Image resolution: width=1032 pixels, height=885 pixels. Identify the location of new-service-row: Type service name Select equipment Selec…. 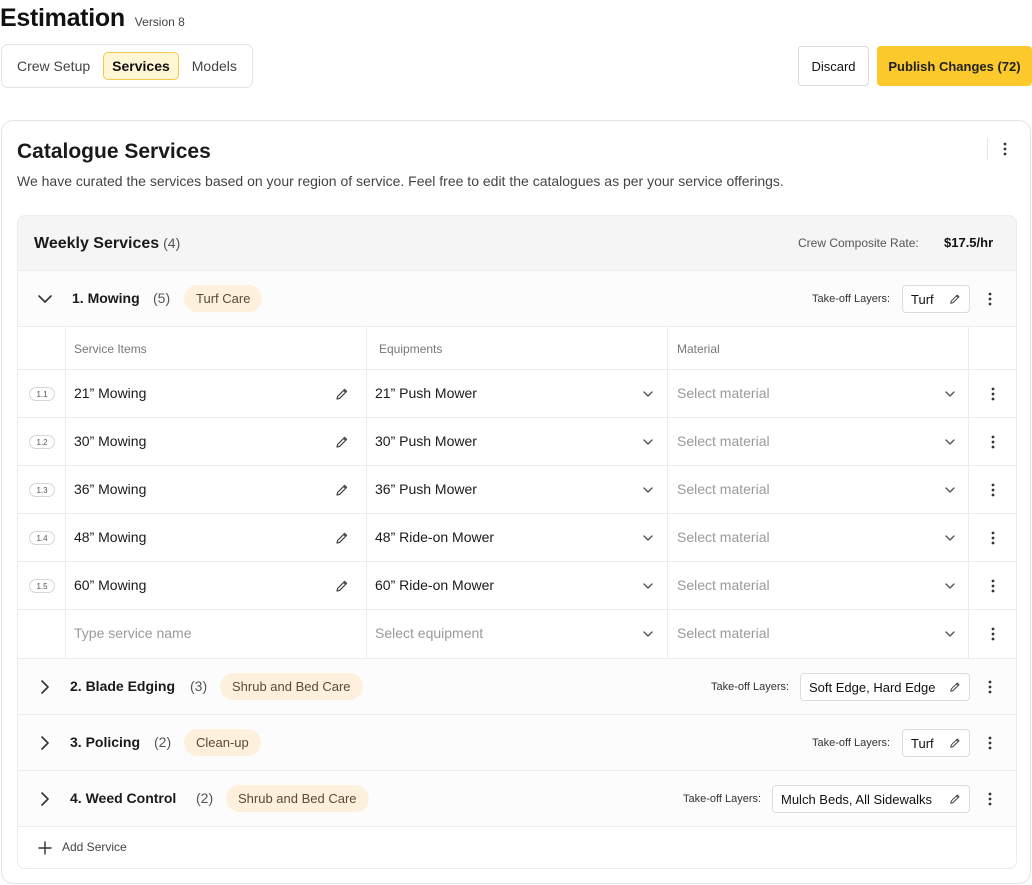
(517, 634).